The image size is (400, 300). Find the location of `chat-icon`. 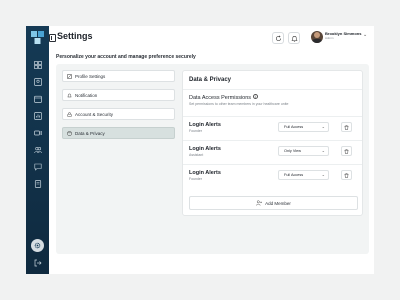

chat-icon is located at coordinates (37, 167).